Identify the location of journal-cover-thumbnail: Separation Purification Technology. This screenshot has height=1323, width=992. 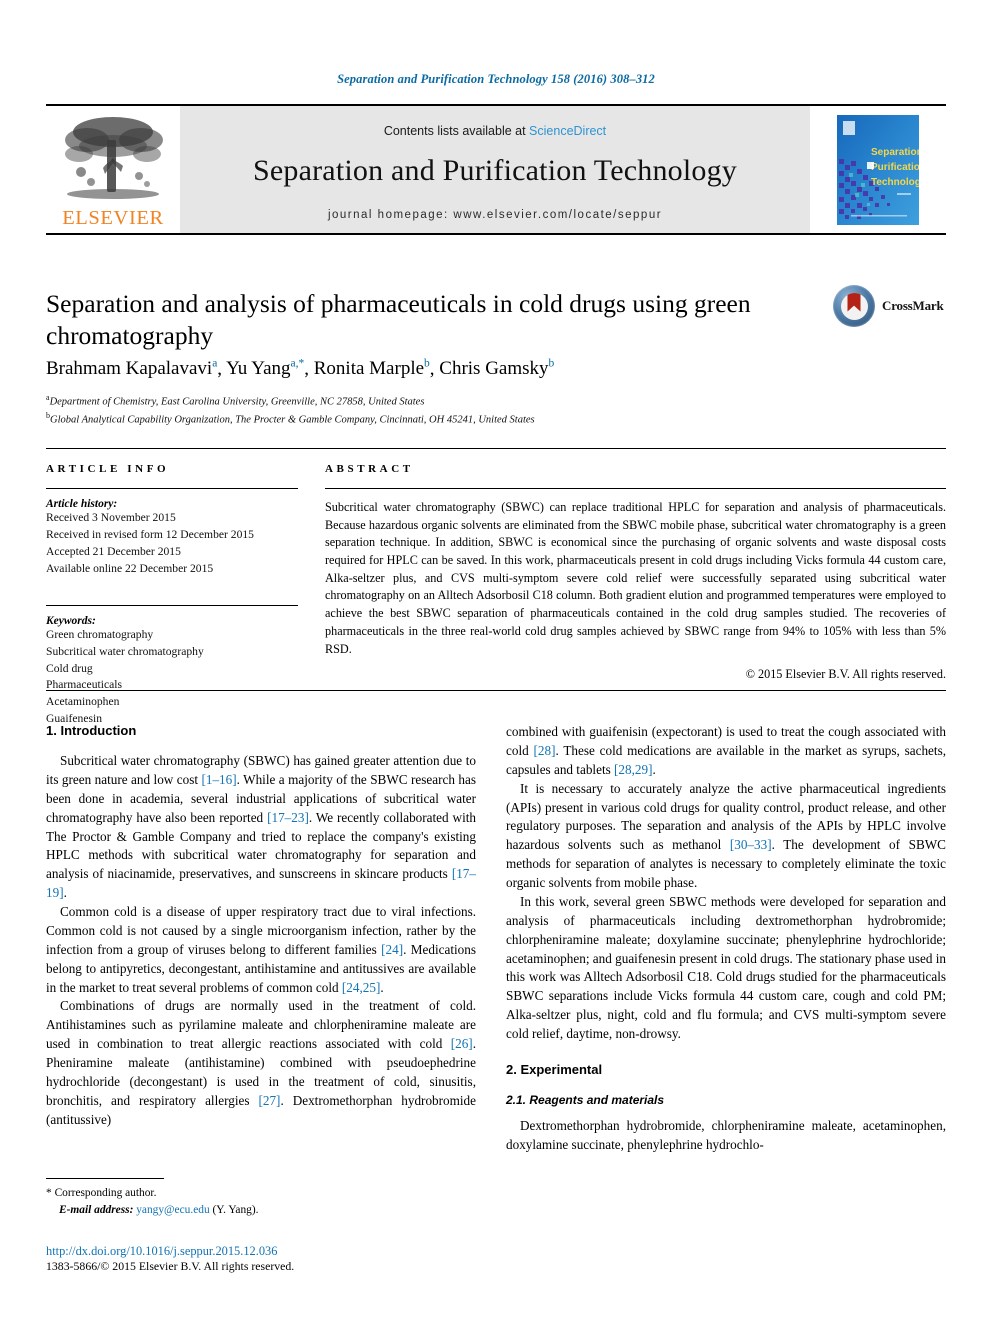
(878, 169).